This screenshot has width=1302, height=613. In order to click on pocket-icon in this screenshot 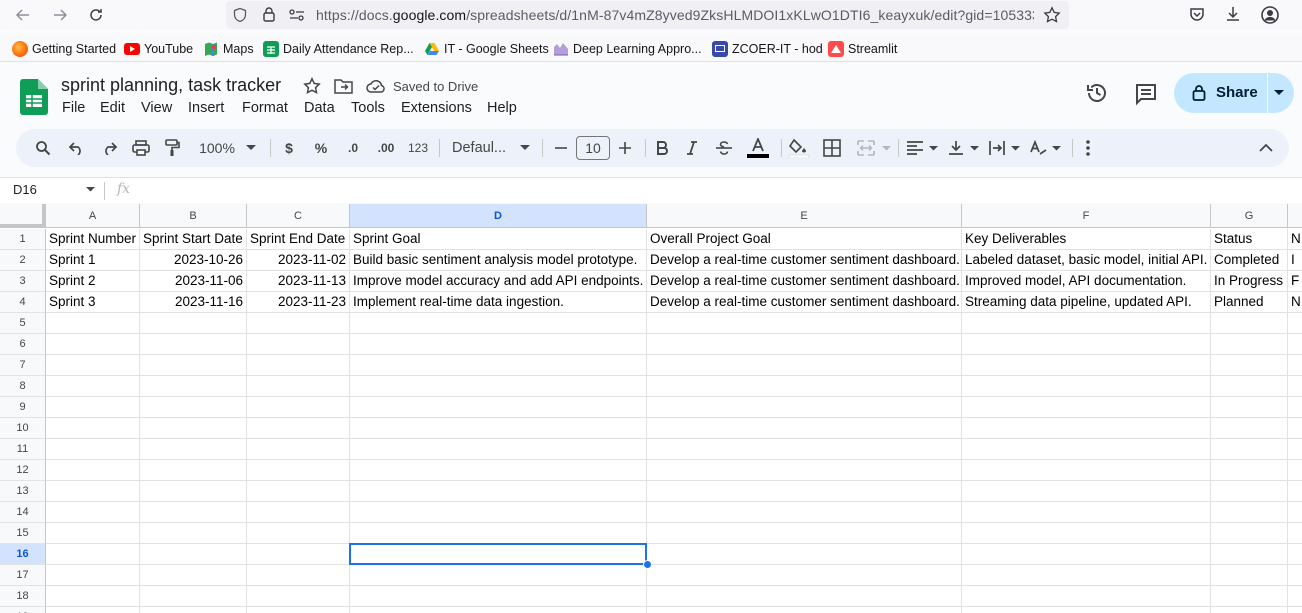, I will do `click(1197, 15)`.